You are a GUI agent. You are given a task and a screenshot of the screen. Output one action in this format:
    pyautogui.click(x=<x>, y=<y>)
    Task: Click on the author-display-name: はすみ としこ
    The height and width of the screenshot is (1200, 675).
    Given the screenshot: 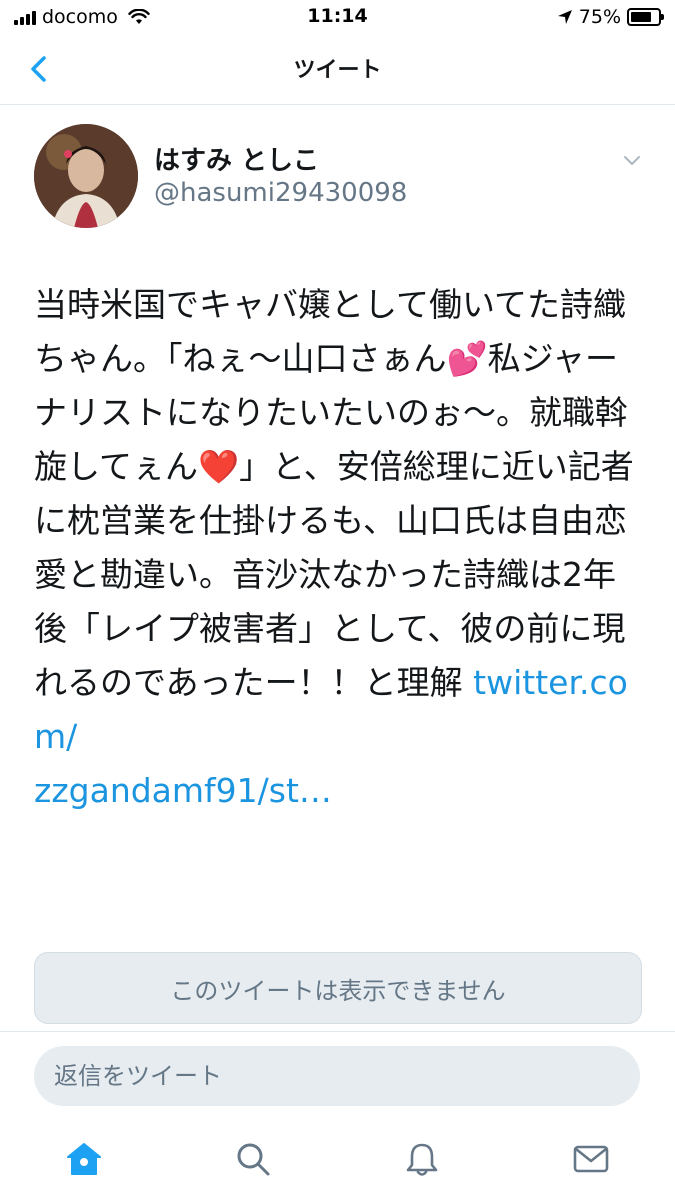 What is the action you would take?
    pyautogui.click(x=236, y=158)
    